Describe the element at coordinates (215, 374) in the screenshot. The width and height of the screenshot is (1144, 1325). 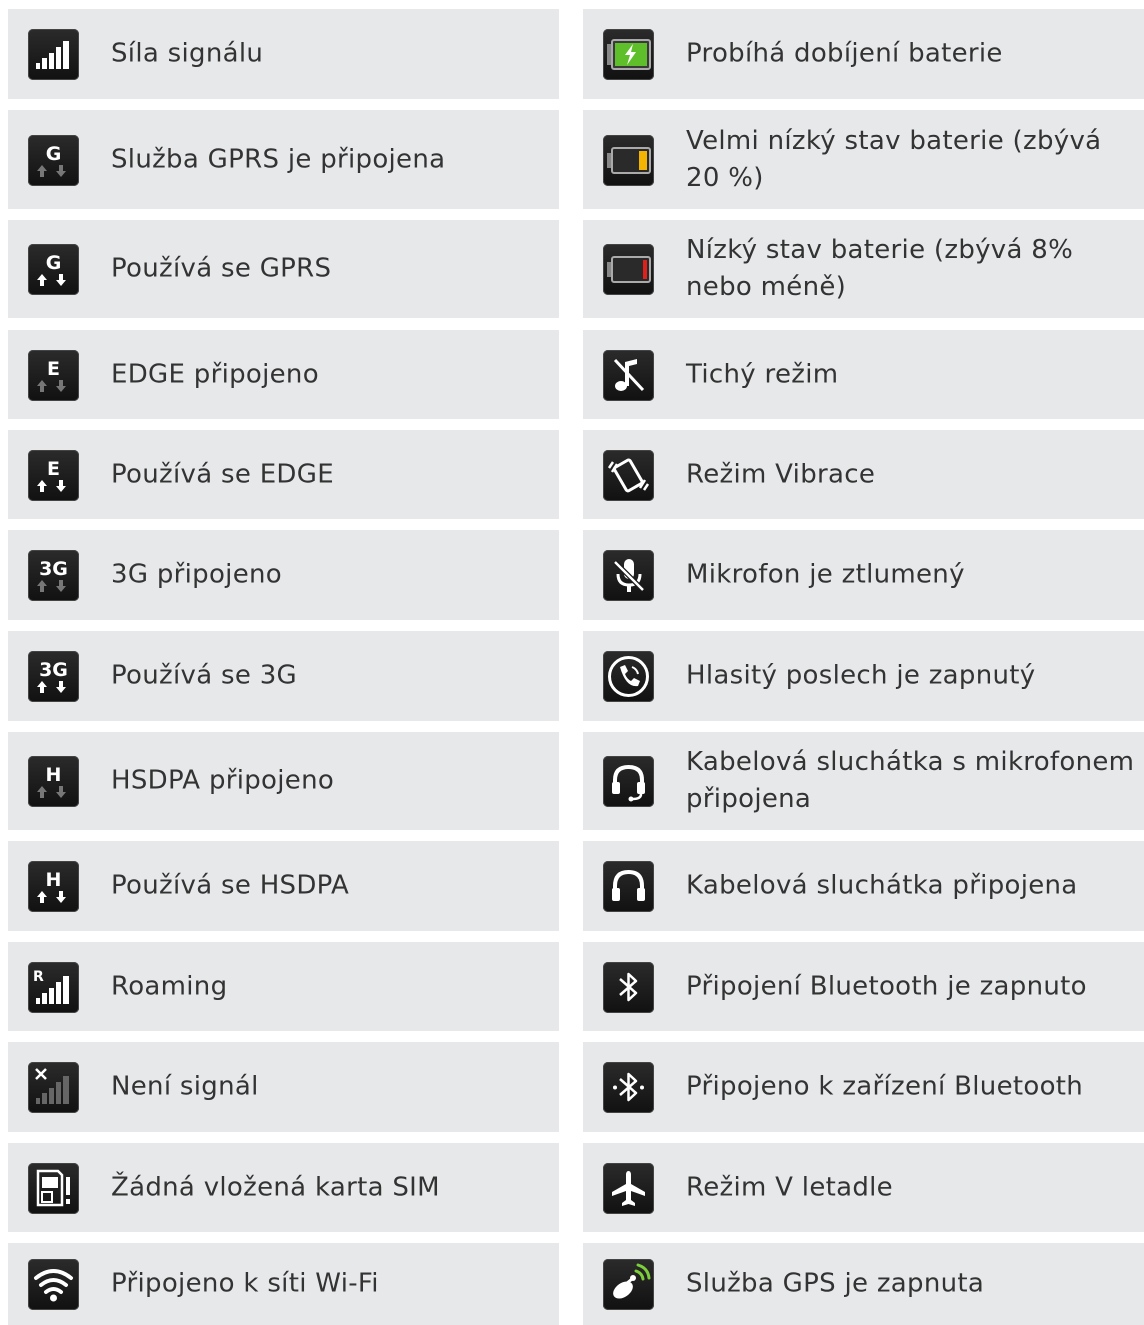
I see `item-label: EDGE připojeno` at that location.